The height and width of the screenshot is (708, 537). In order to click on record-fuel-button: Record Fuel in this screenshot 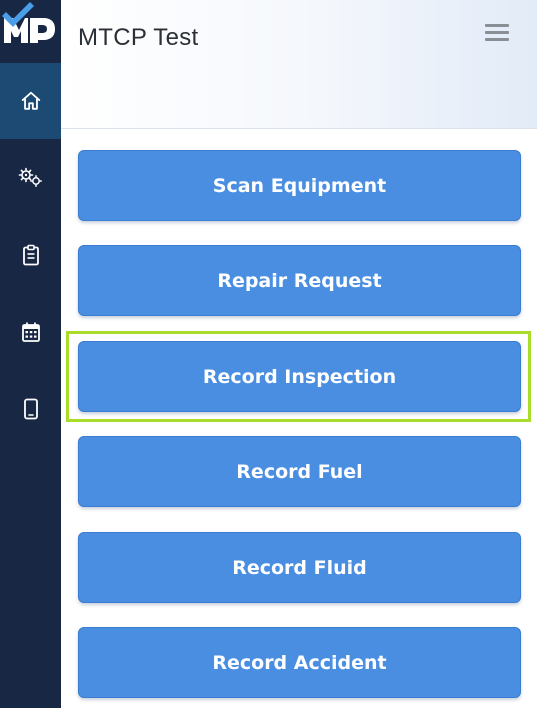, I will do `click(299, 471)`.